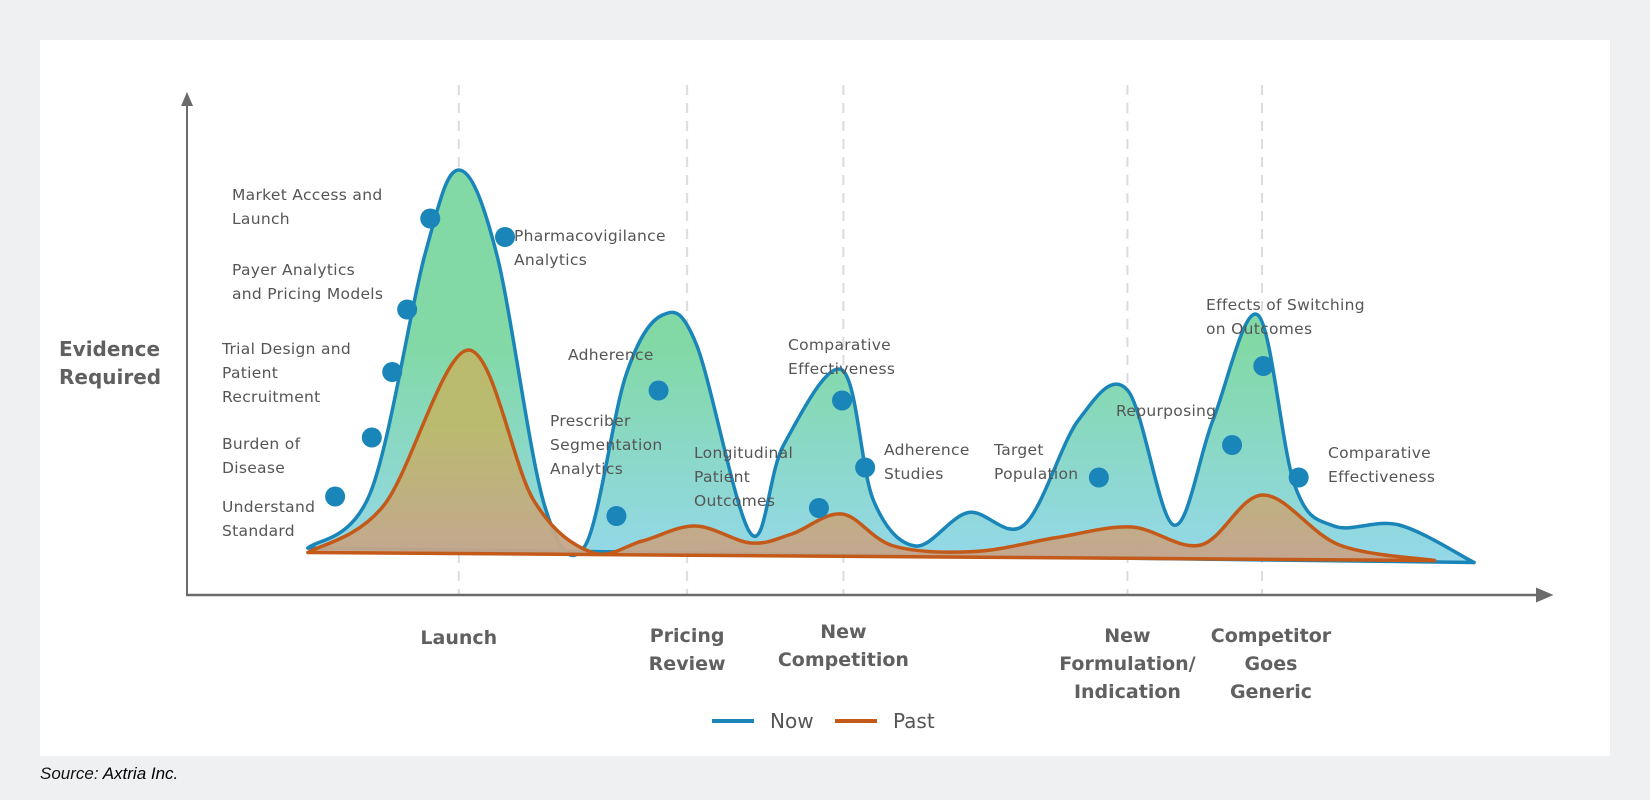  What do you see at coordinates (69, 773) in the screenshot?
I see `source-label: Source:` at bounding box center [69, 773].